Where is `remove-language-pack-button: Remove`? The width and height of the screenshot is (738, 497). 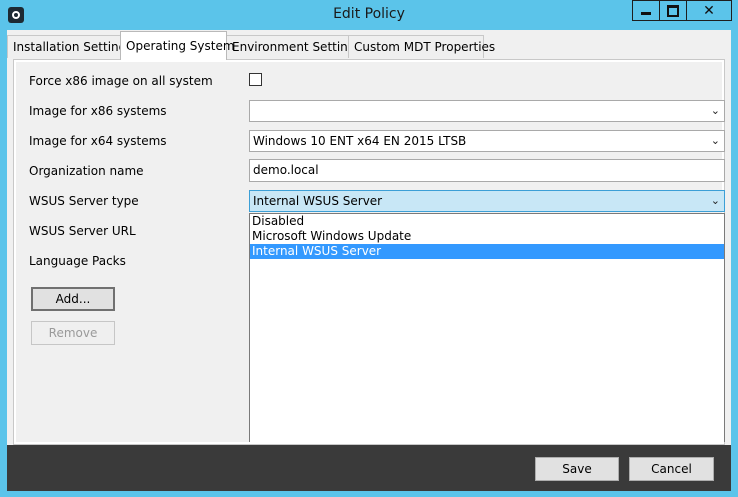 remove-language-pack-button: Remove is located at coordinates (73, 333).